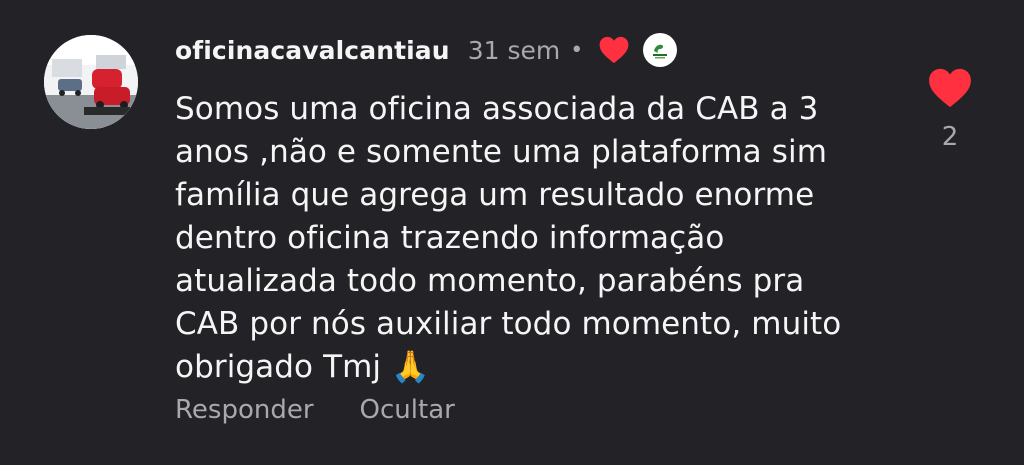 The height and width of the screenshot is (465, 1024). What do you see at coordinates (950, 110) in the screenshot?
I see `like-area: 2` at bounding box center [950, 110].